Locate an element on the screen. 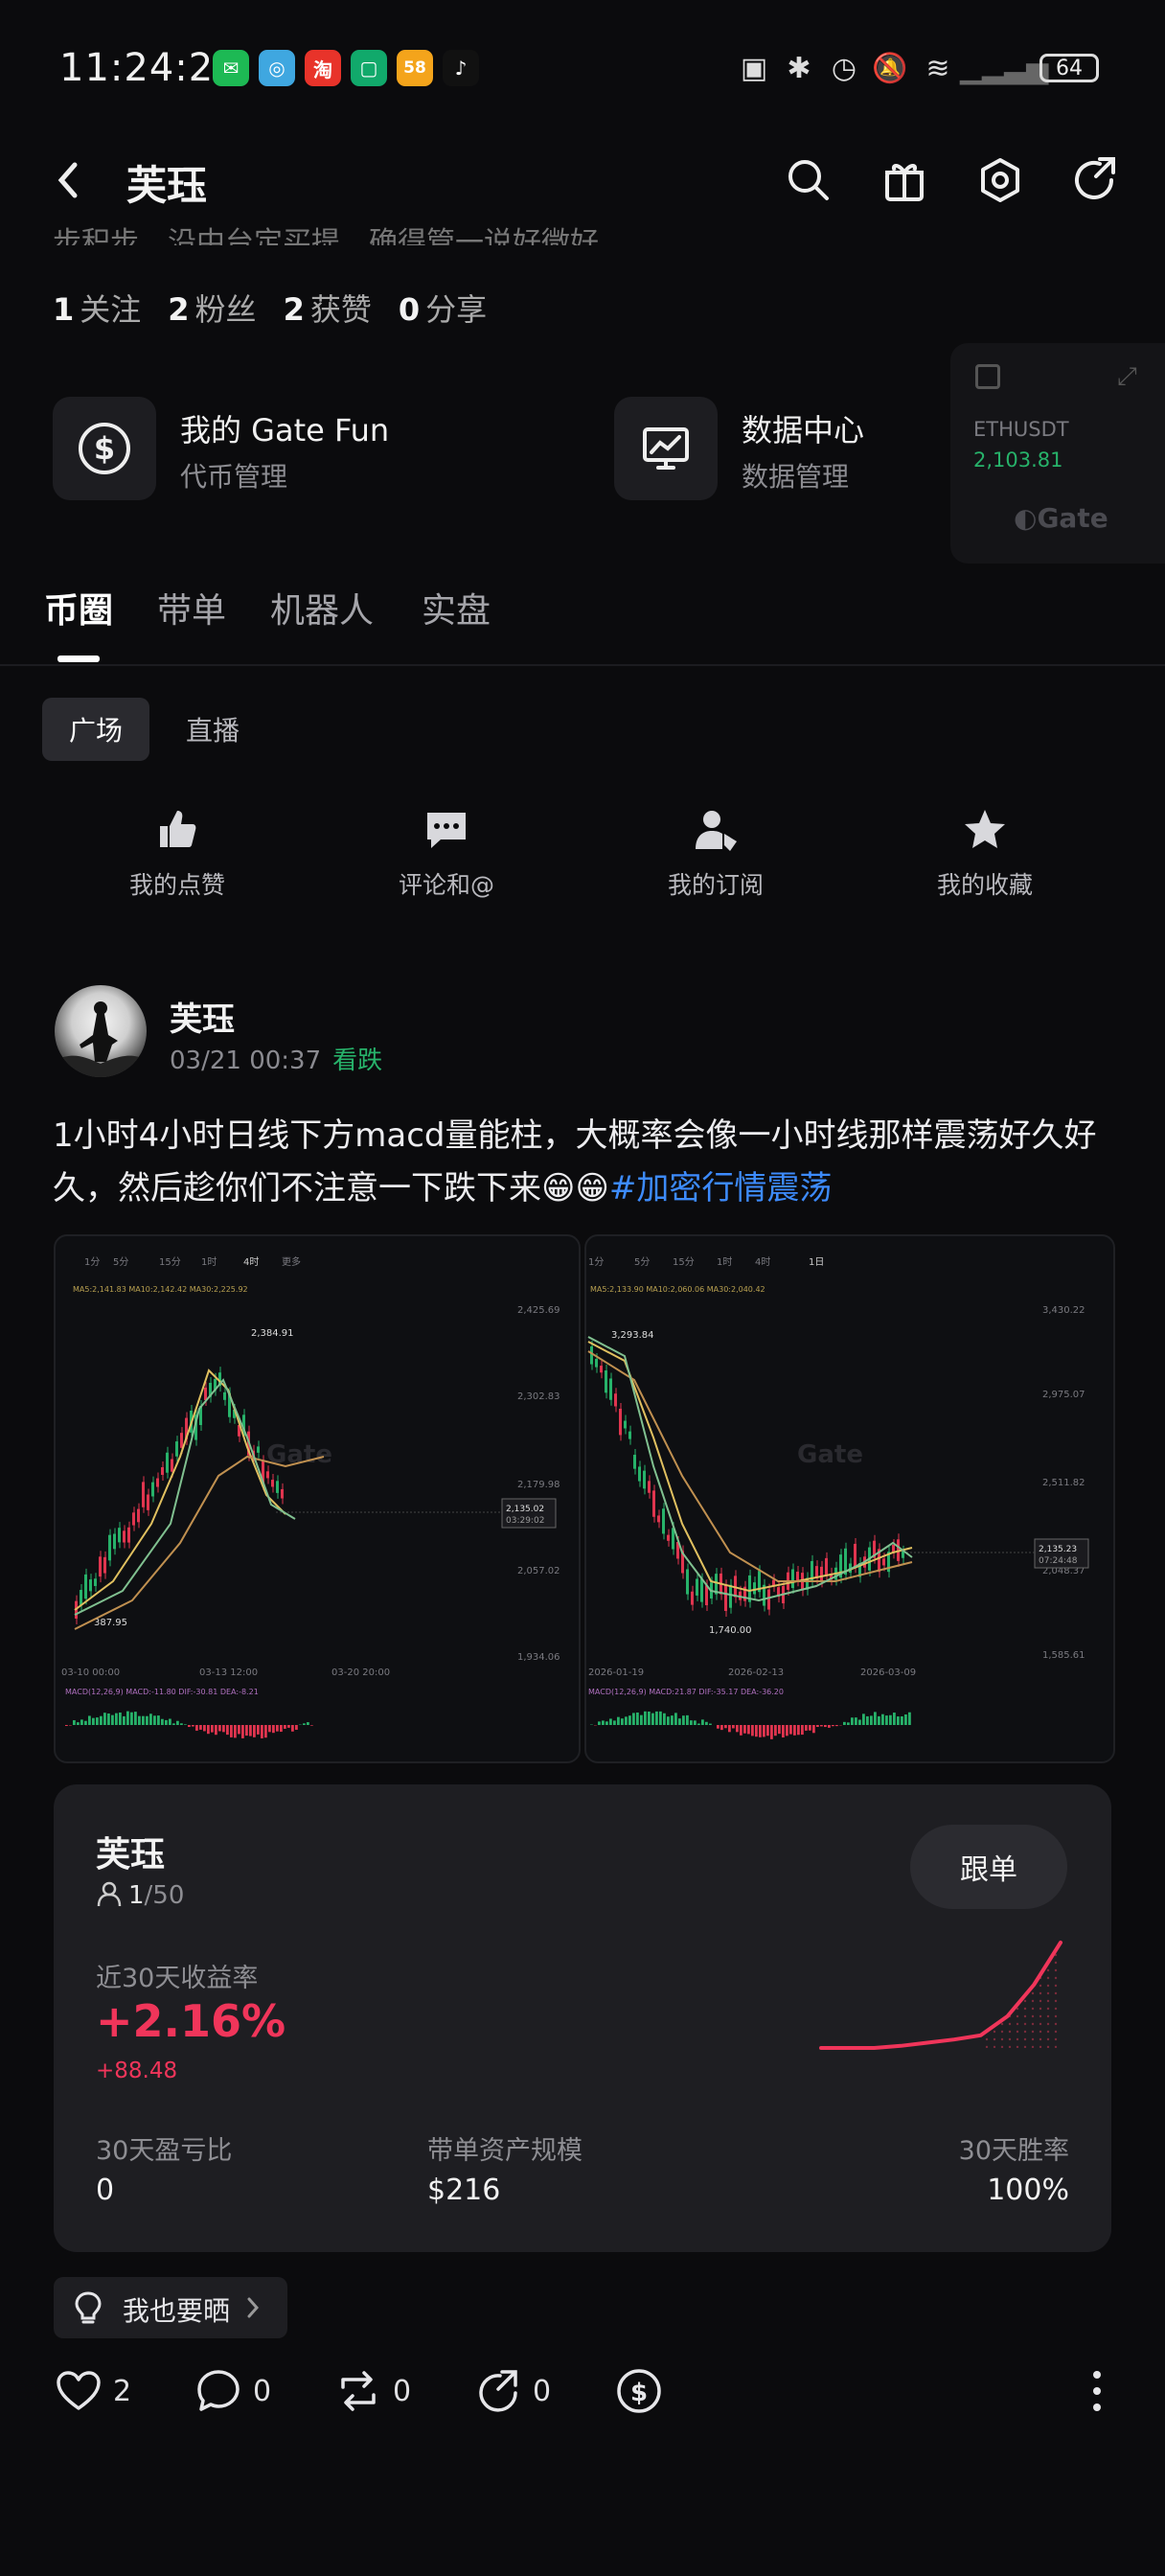 The image size is (1165, 2576). high-label: 2,384.91 is located at coordinates (273, 1333).